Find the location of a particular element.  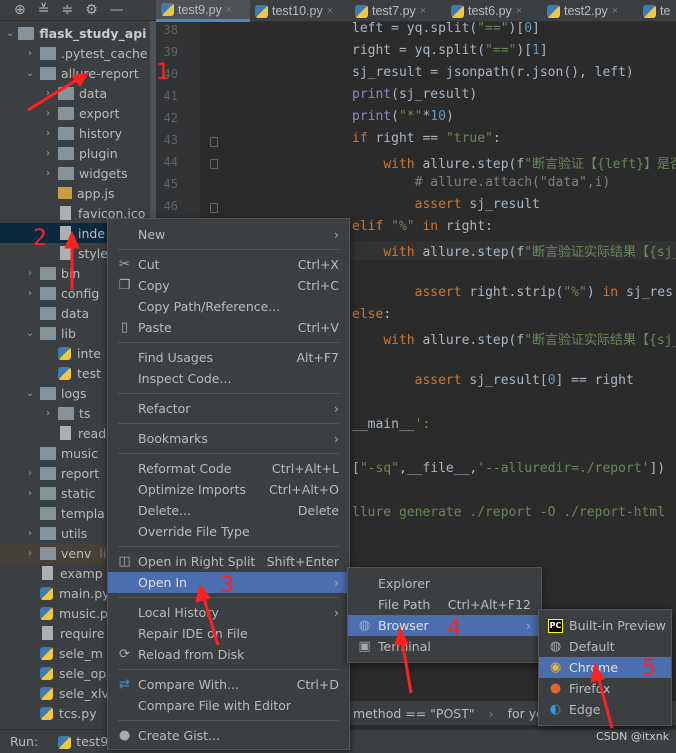

menu-item-browser: ◍ Browser › is located at coordinates (444, 625).